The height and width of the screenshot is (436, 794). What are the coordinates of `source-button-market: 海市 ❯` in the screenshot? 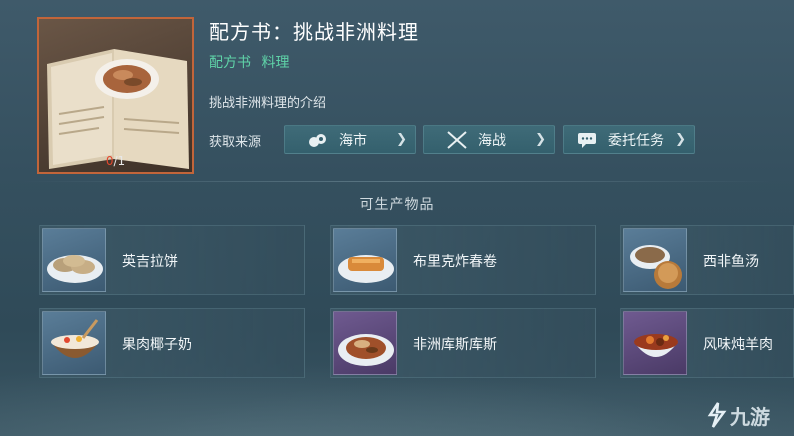 It's located at (350, 139).